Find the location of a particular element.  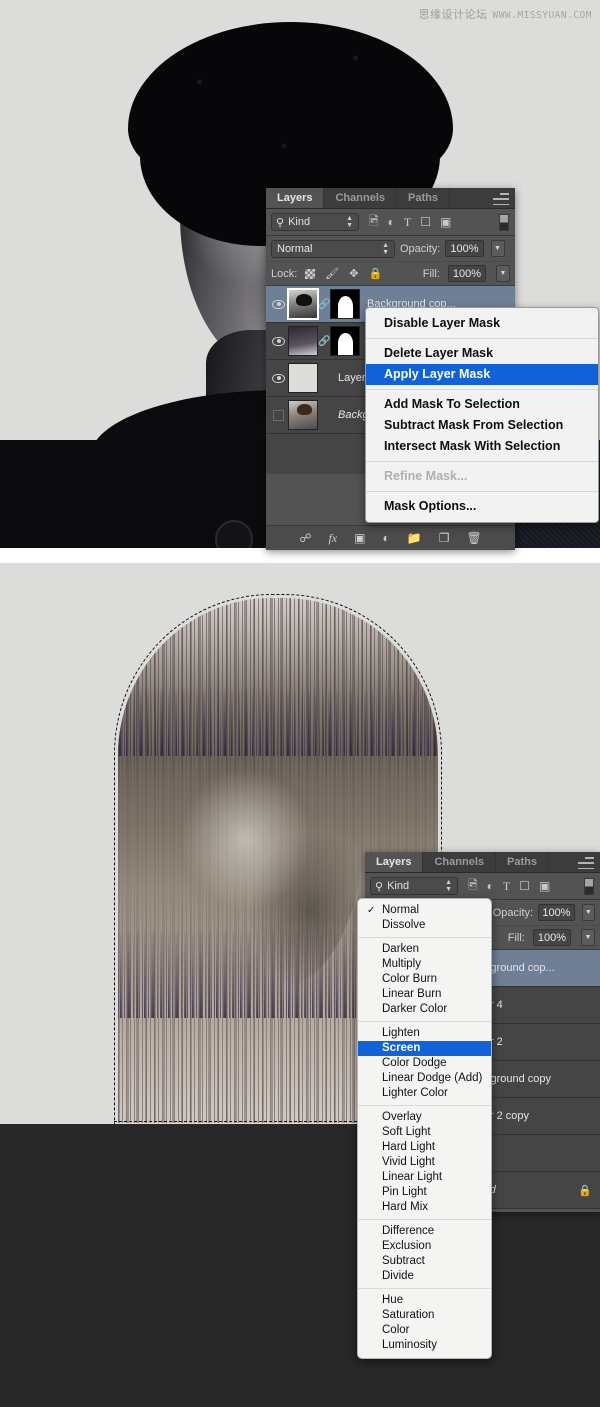

layer-style-fx-icon: fx is located at coordinates (332, 538).